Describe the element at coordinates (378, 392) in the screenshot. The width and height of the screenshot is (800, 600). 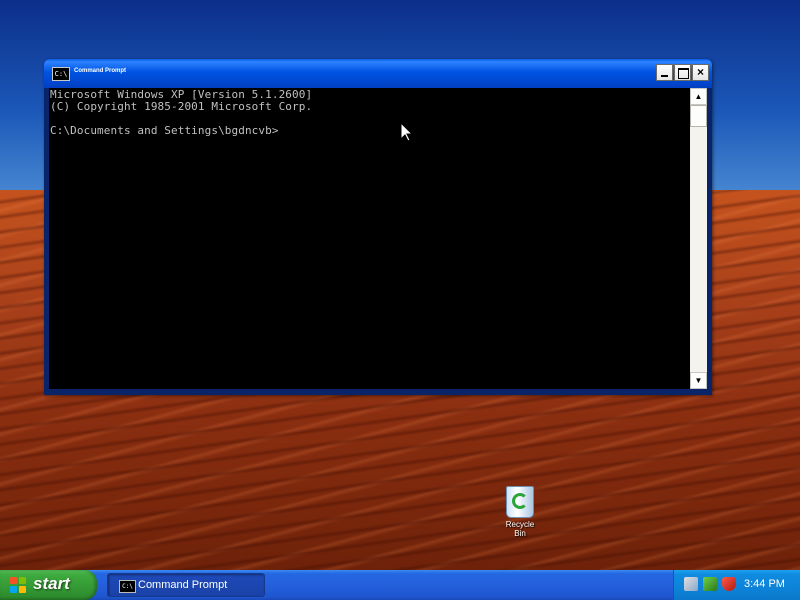
I see `window-frame-bottom` at that location.